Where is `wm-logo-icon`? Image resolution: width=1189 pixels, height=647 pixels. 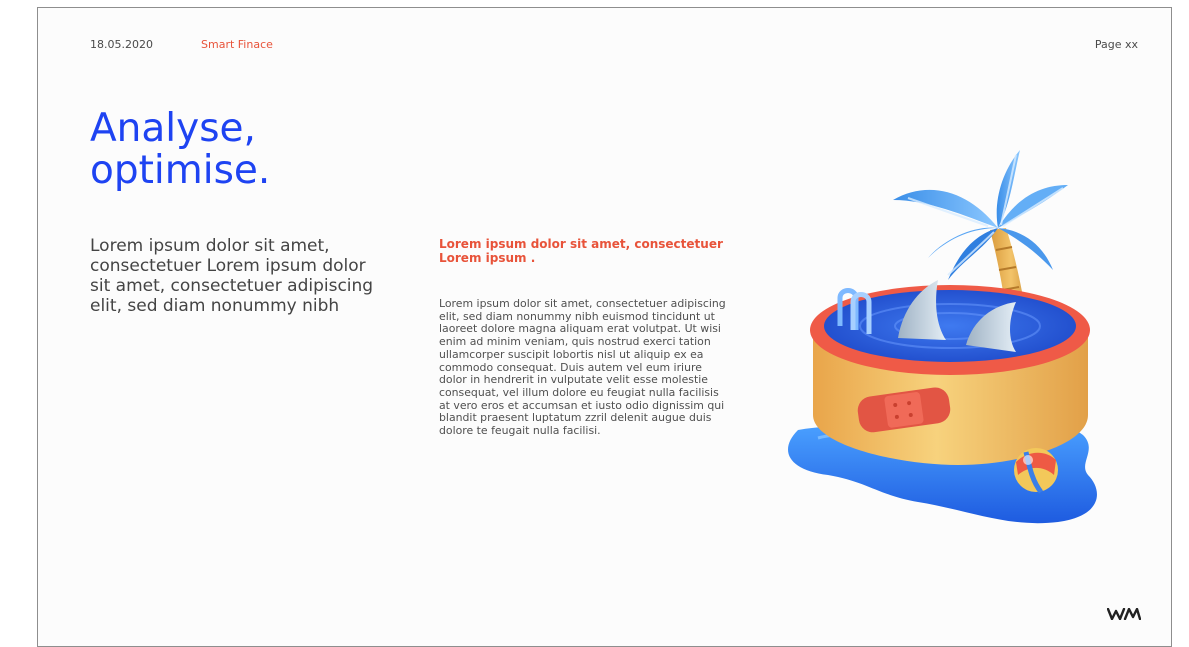 wm-logo-icon is located at coordinates (1124, 614).